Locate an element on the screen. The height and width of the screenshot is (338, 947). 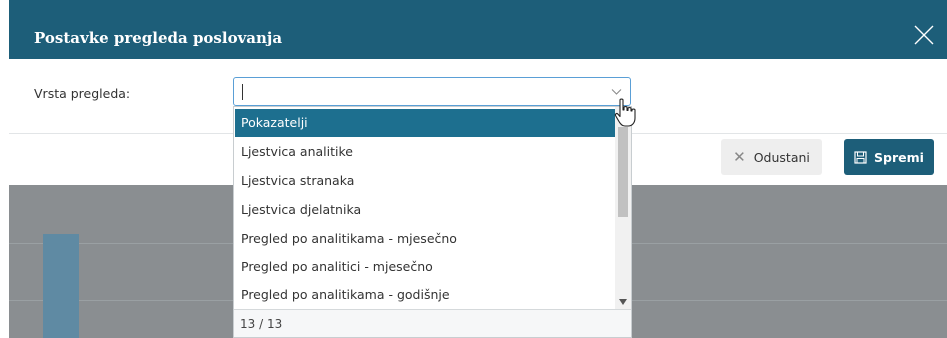
scroll-down-icon is located at coordinates (623, 302).